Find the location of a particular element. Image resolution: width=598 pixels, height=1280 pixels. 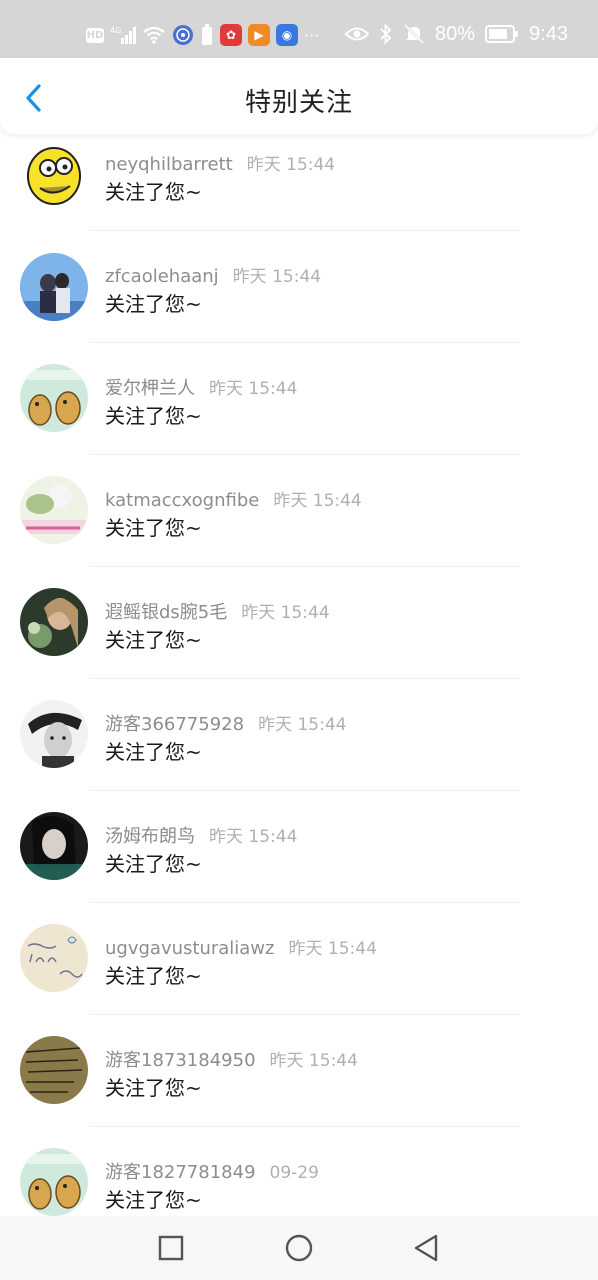

eye-comfort-icon is located at coordinates (357, 34).